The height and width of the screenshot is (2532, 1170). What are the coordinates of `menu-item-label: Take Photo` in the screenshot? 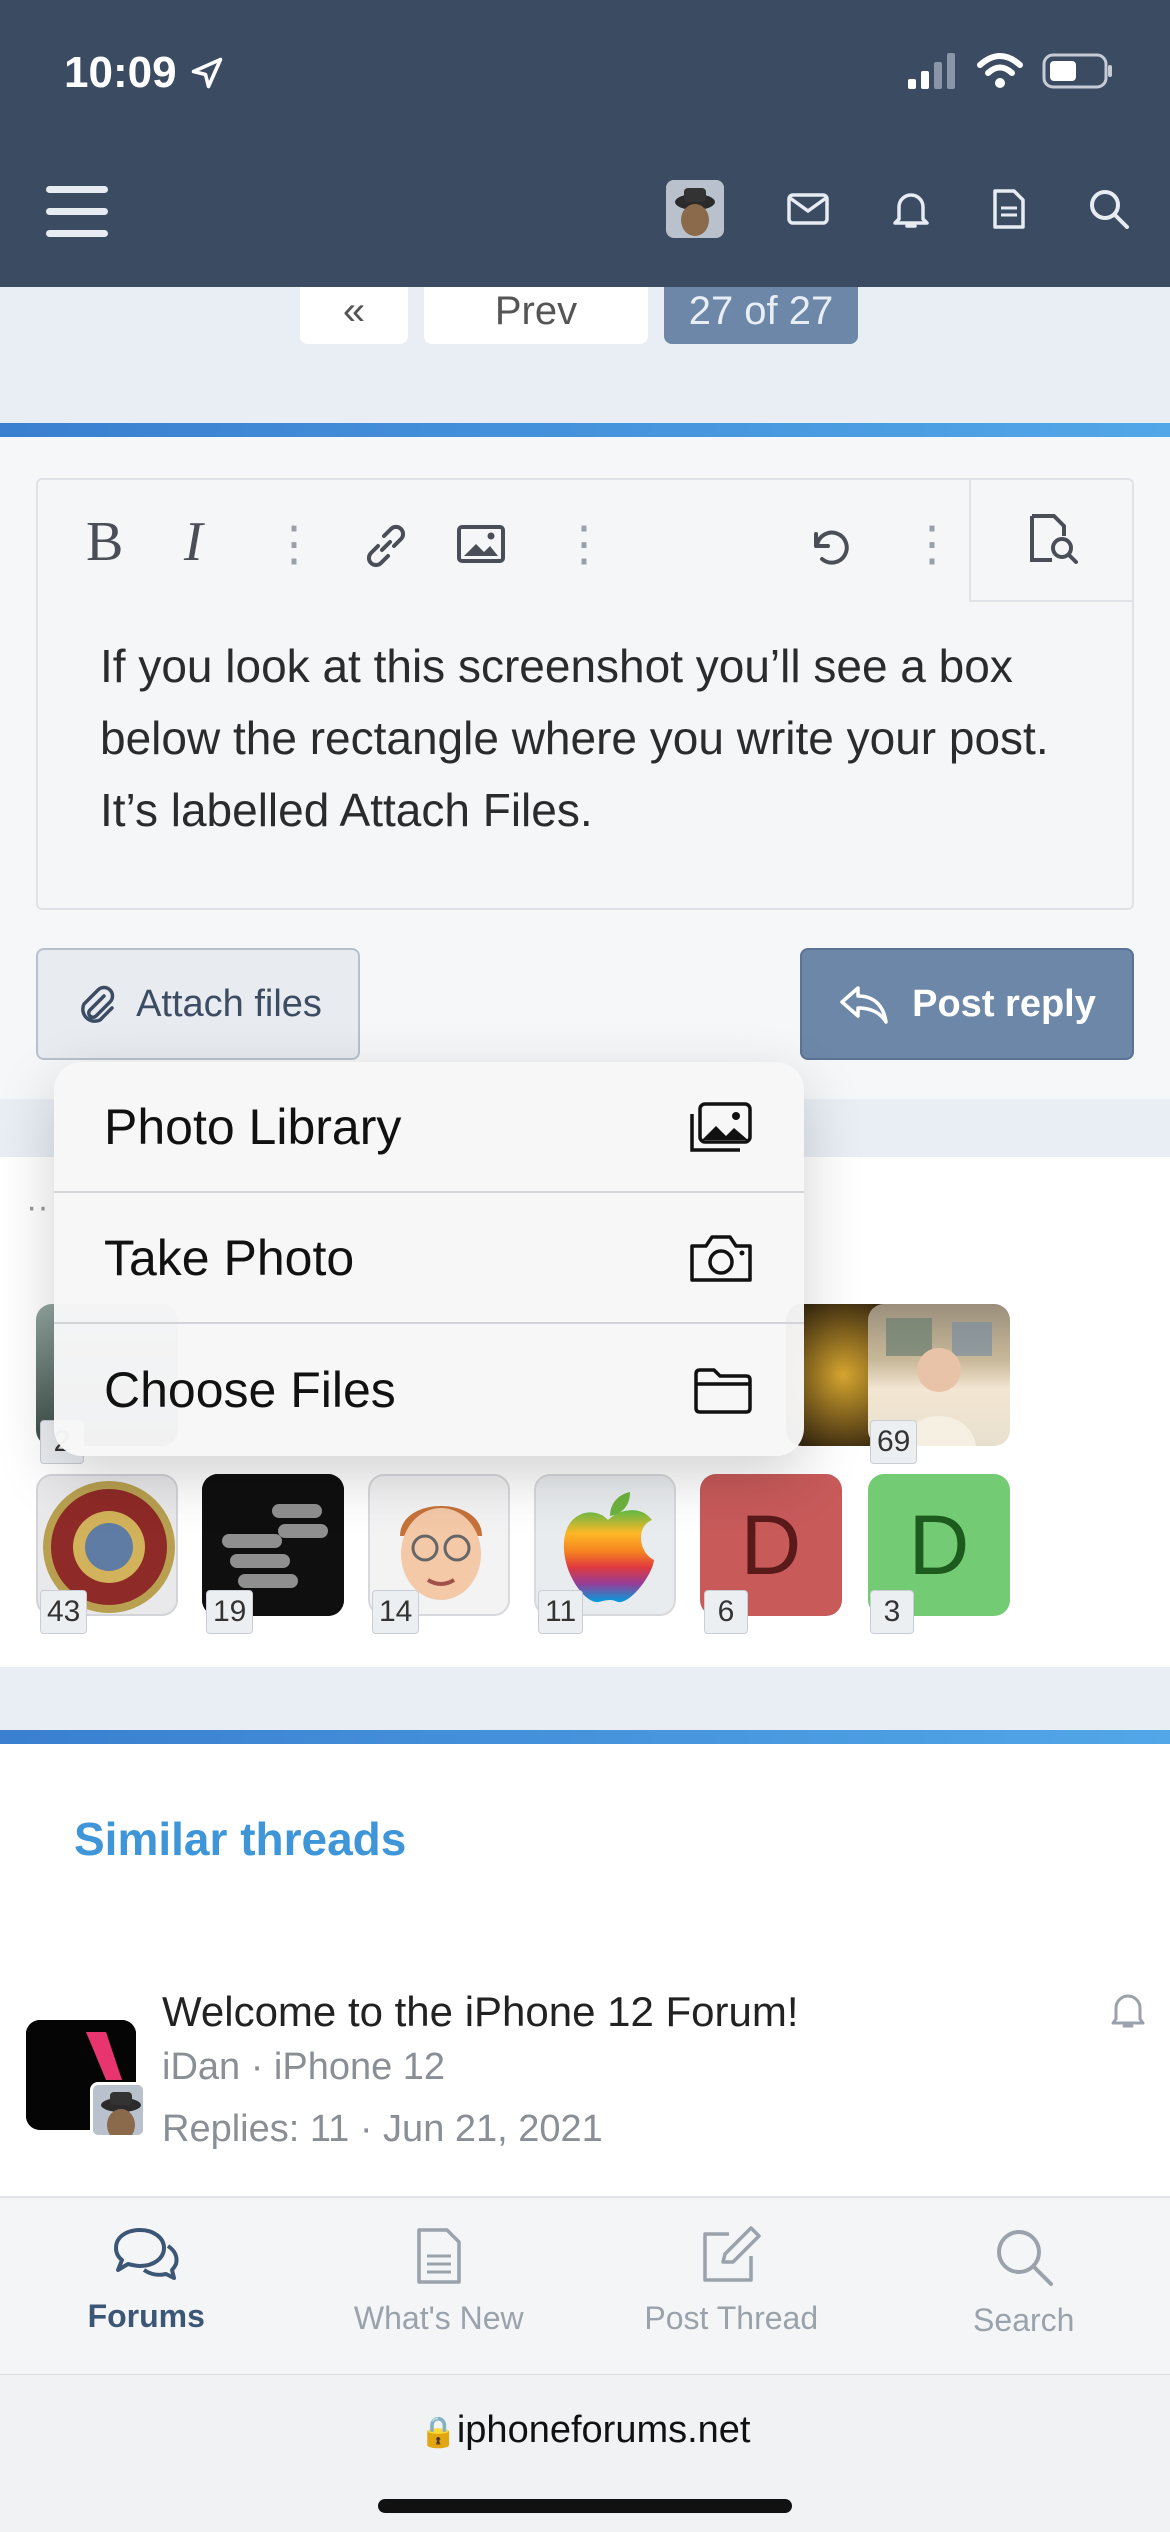 It's located at (229, 1257).